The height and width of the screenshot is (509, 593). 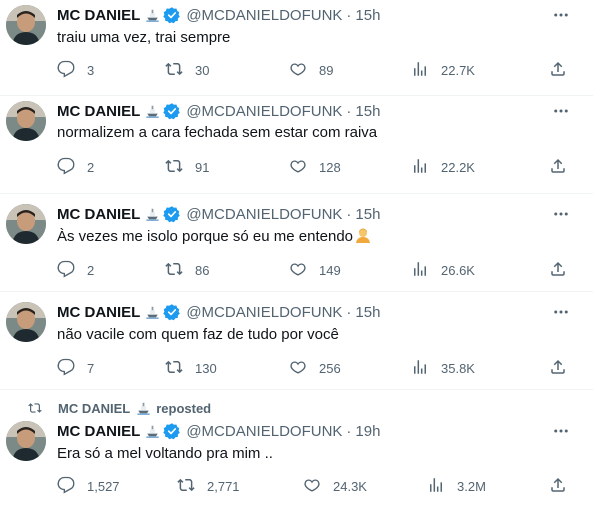 What do you see at coordinates (458, 270) in the screenshot?
I see `views-count: 26.6K` at bounding box center [458, 270].